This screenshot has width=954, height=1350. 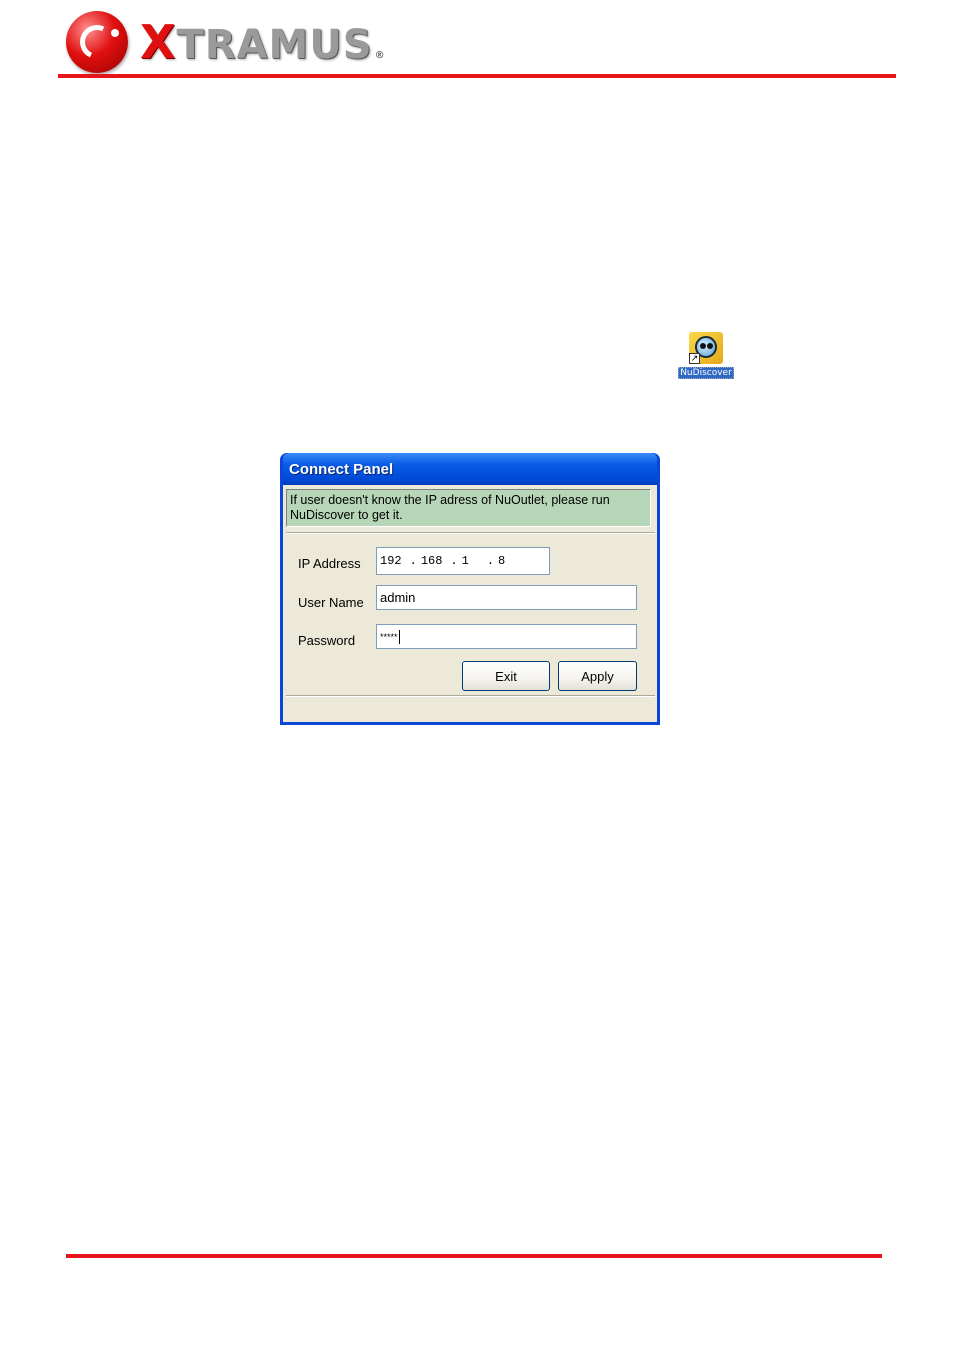 What do you see at coordinates (391, 561) in the screenshot?
I see `ip-octet-1: 192` at bounding box center [391, 561].